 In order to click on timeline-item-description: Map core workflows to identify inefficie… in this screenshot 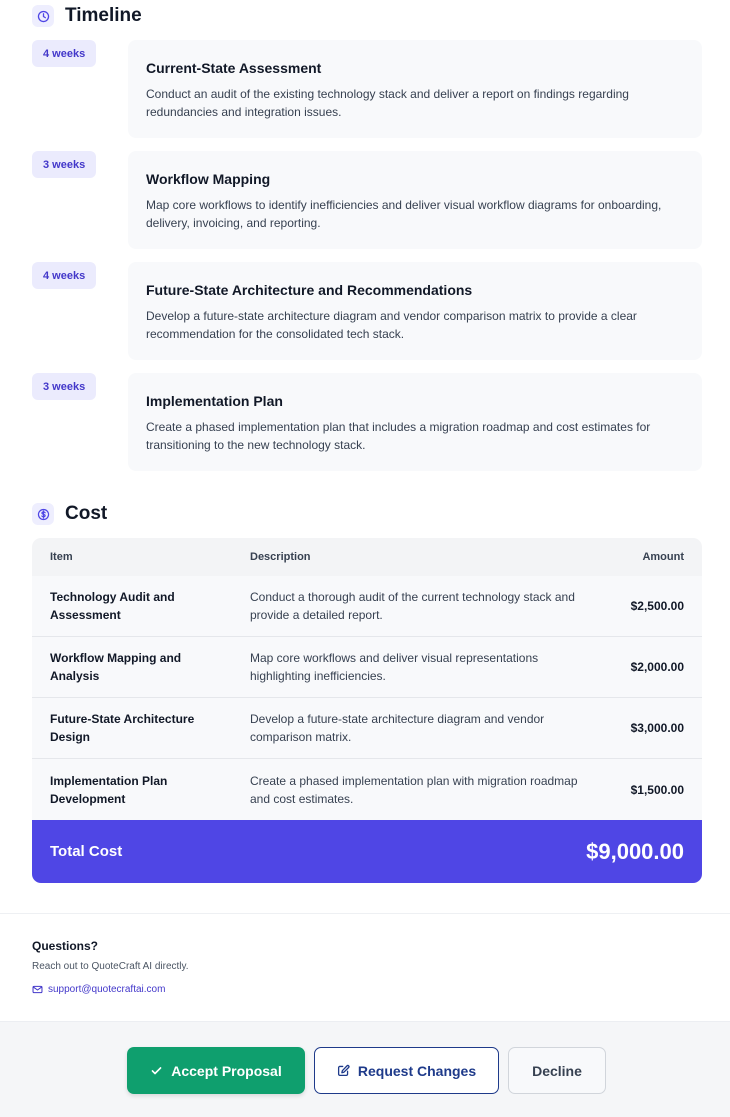, I will do `click(404, 214)`.